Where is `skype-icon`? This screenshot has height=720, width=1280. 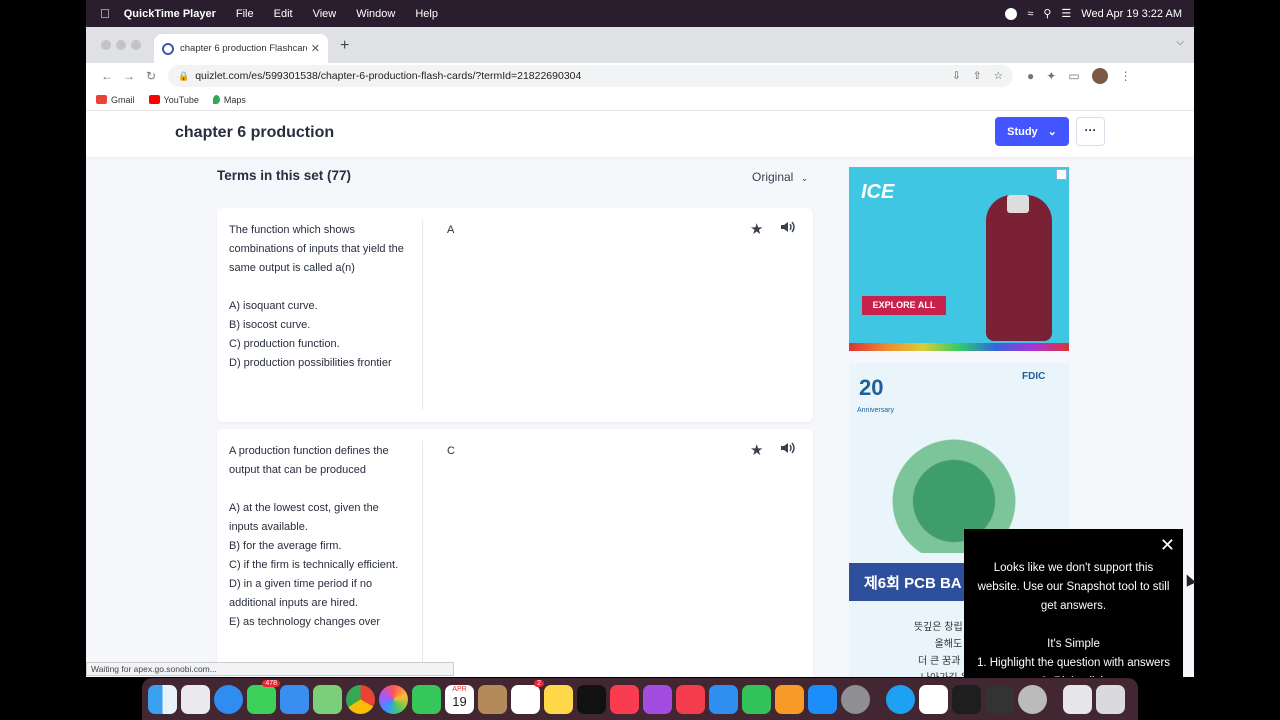 skype-icon is located at coordinates (900, 699).